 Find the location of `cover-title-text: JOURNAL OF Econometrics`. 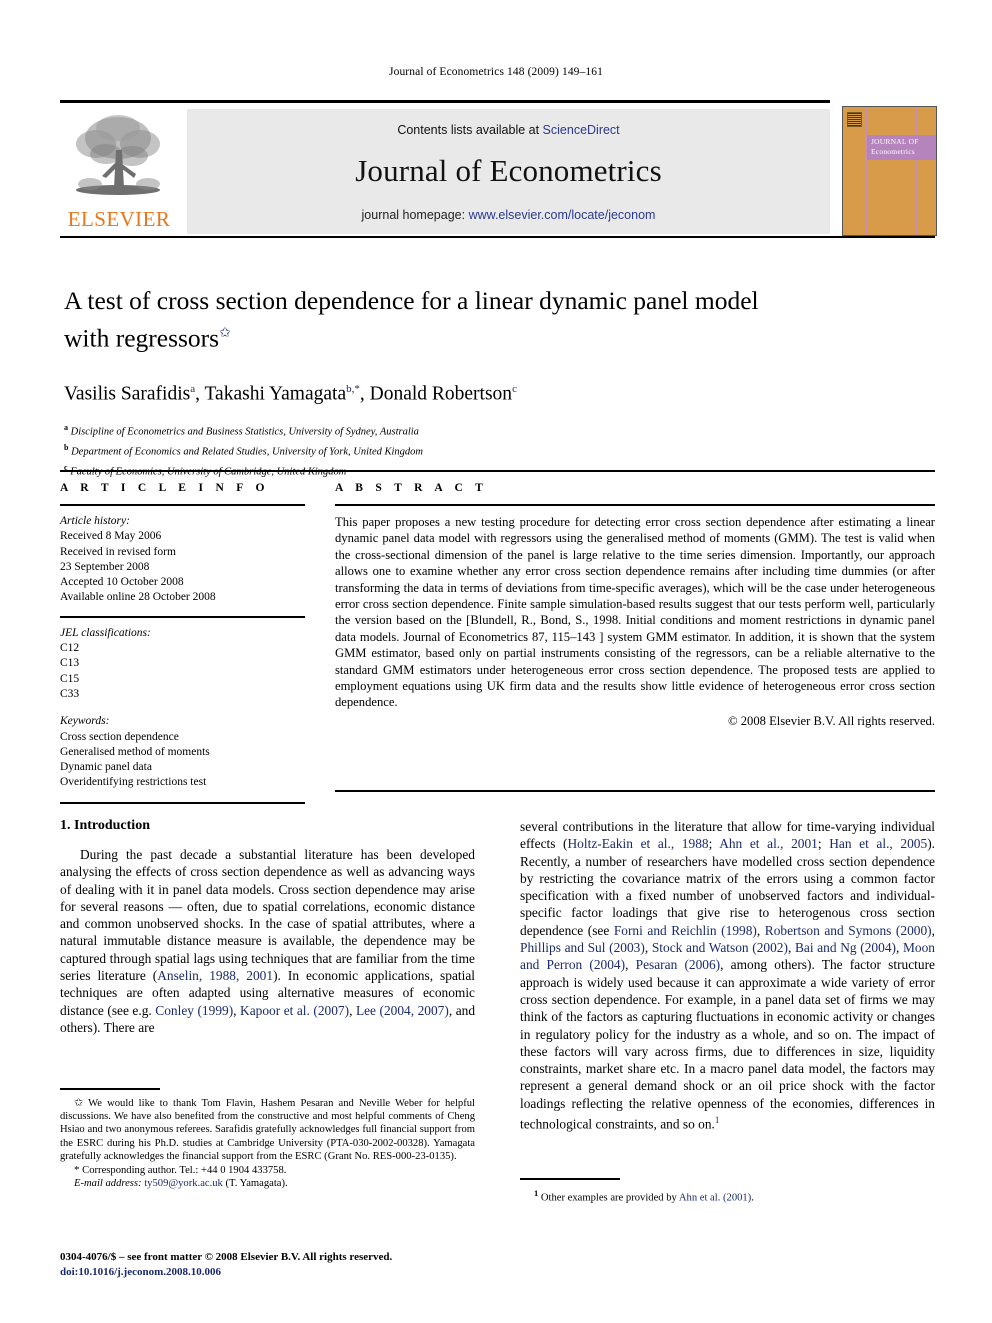

cover-title-text: JOURNAL OF Econometrics is located at coordinates (895, 146).